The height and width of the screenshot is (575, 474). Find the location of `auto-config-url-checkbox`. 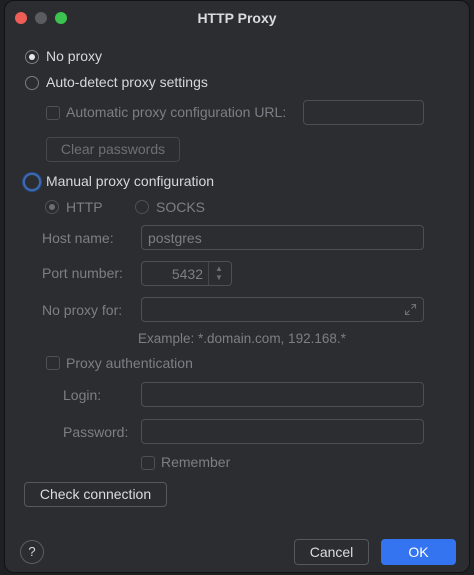

auto-config-url-checkbox is located at coordinates (53, 113).